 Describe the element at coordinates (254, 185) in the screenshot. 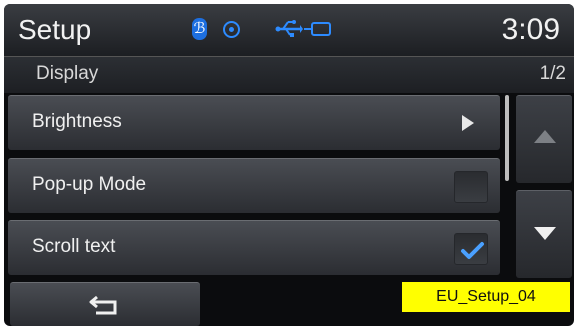

I see `menu-item-popup-mode: Pop-up Mode` at that location.